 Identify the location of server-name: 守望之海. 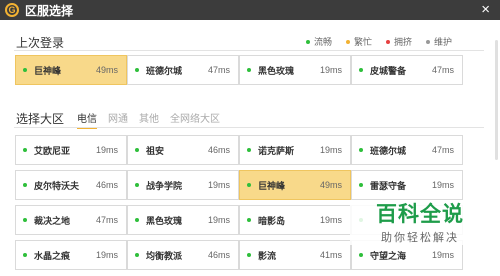
(388, 255).